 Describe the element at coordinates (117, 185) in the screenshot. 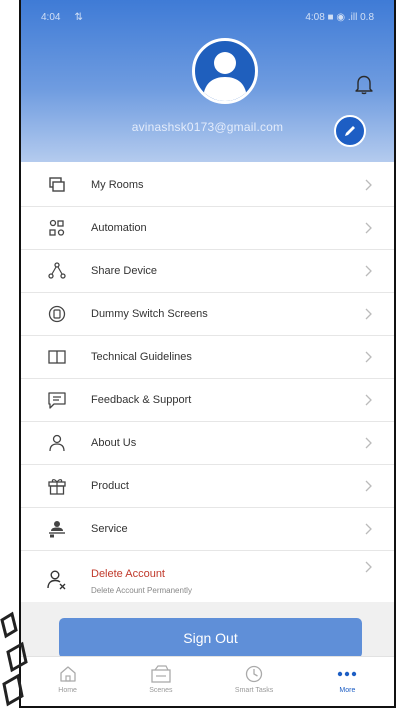

I see `menu-item-label: My Rooms` at that location.